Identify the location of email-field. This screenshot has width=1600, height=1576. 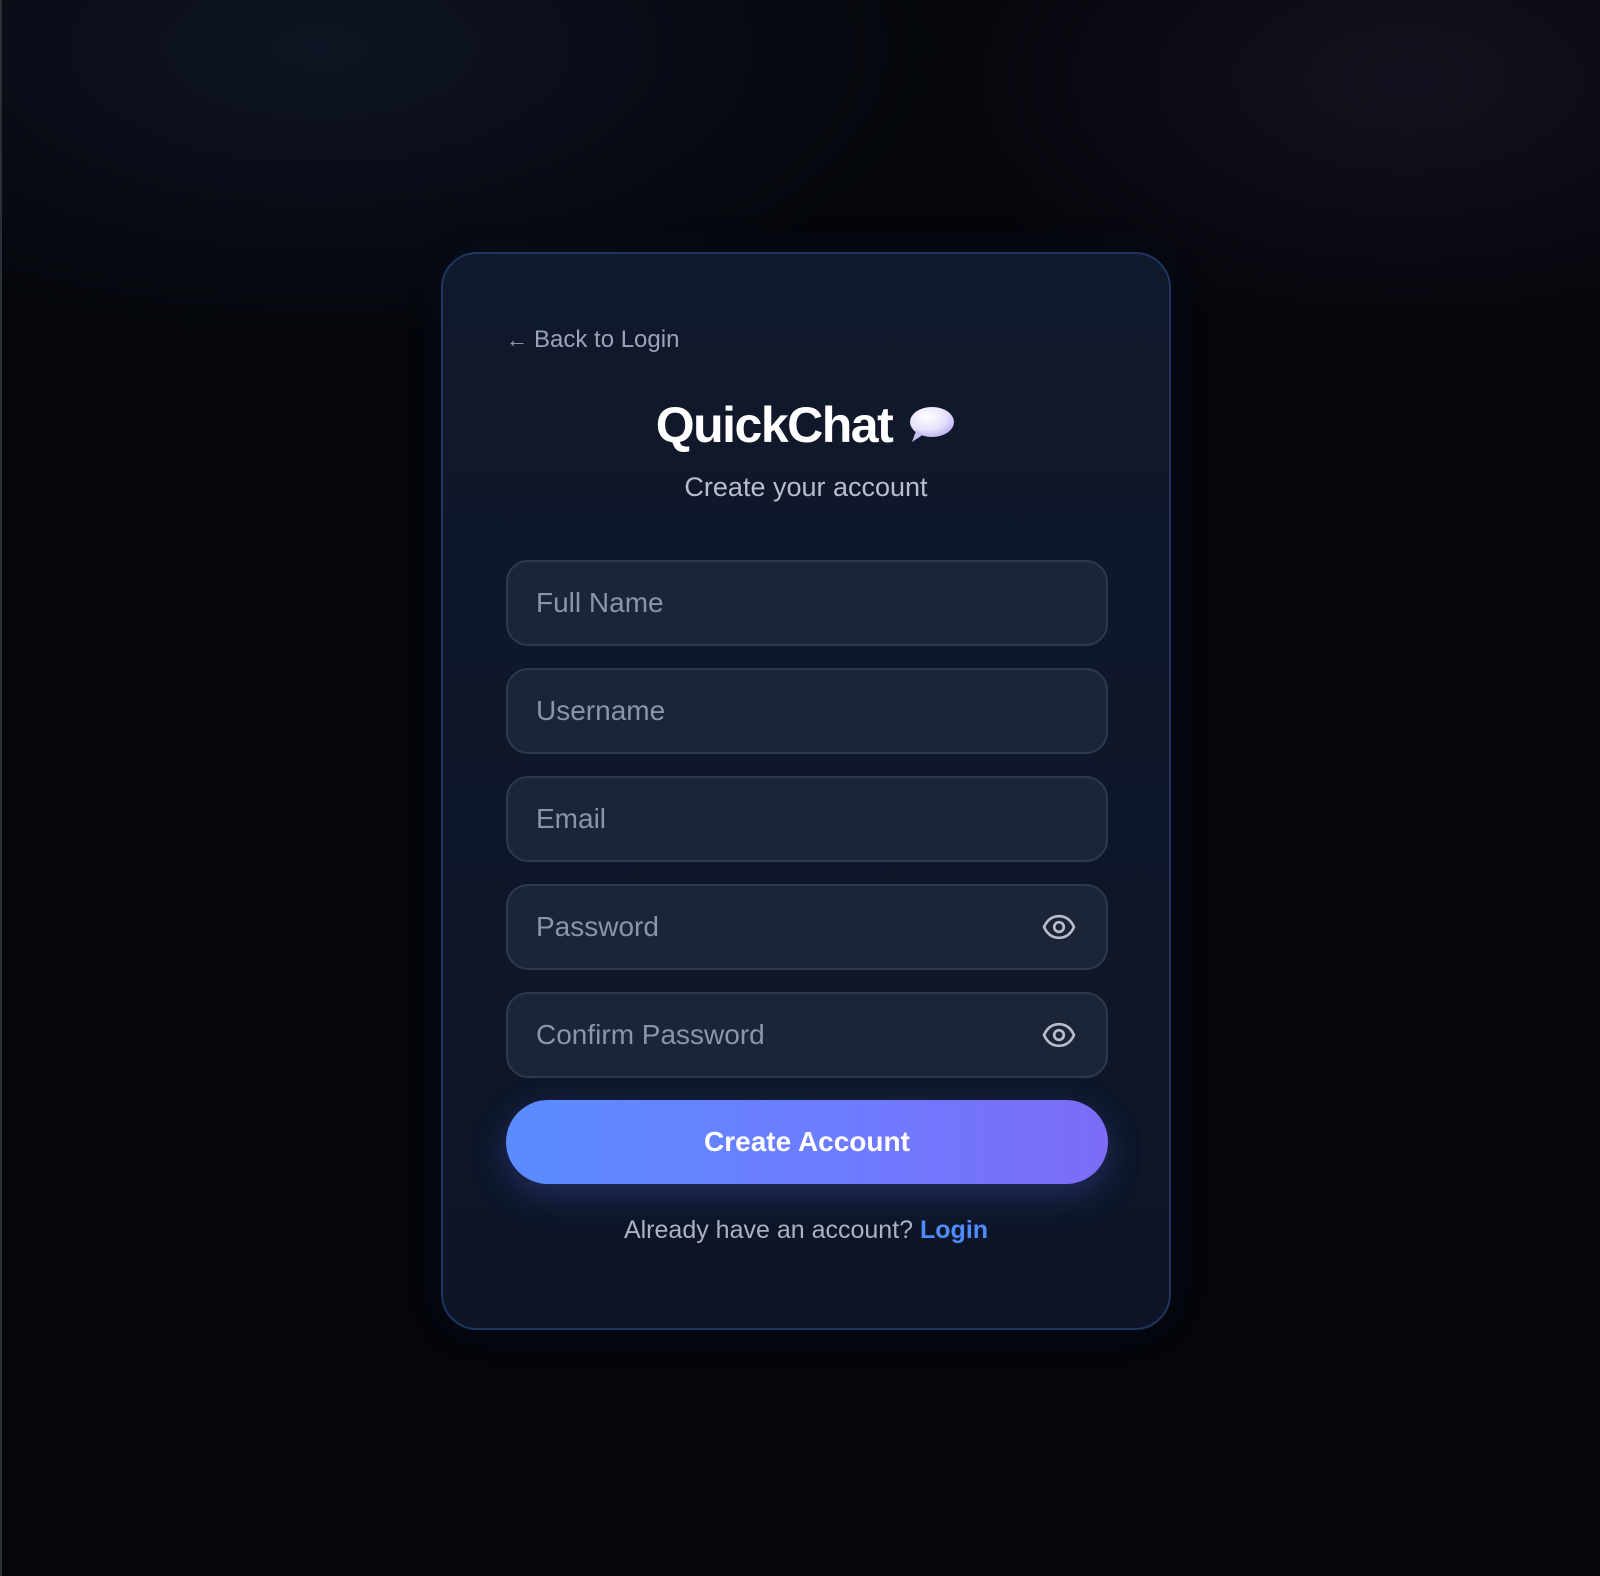
(807, 819).